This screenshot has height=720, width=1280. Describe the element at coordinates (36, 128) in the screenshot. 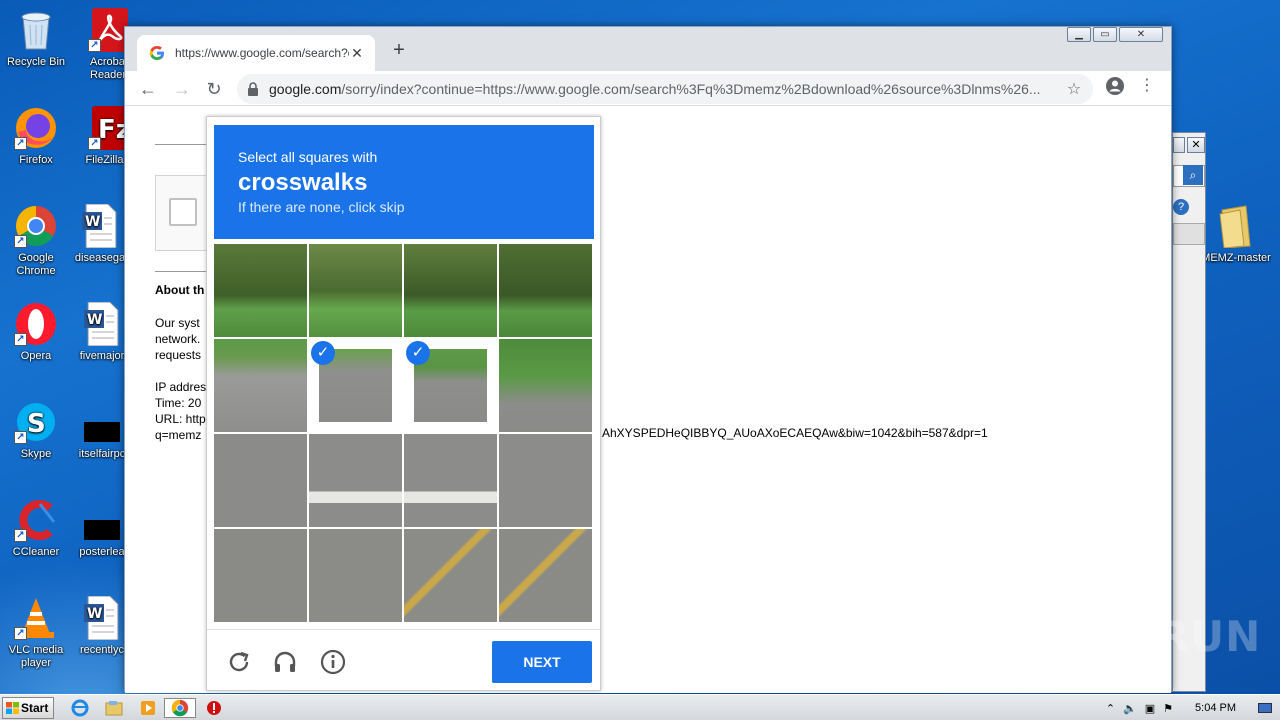

I see `firefox-icon: ↗` at that location.